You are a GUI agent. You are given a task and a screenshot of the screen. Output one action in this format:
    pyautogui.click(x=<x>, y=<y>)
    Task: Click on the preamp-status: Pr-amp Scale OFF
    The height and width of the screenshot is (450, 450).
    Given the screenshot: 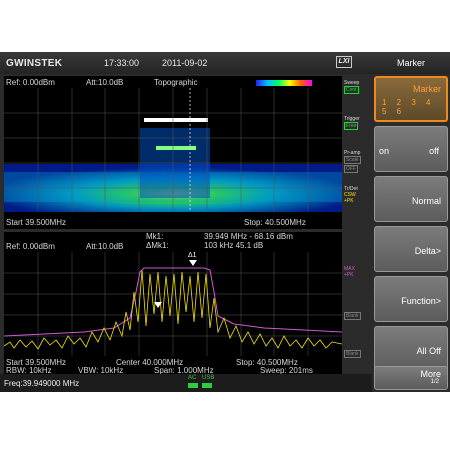 What is the action you would take?
    pyautogui.click(x=356, y=161)
    